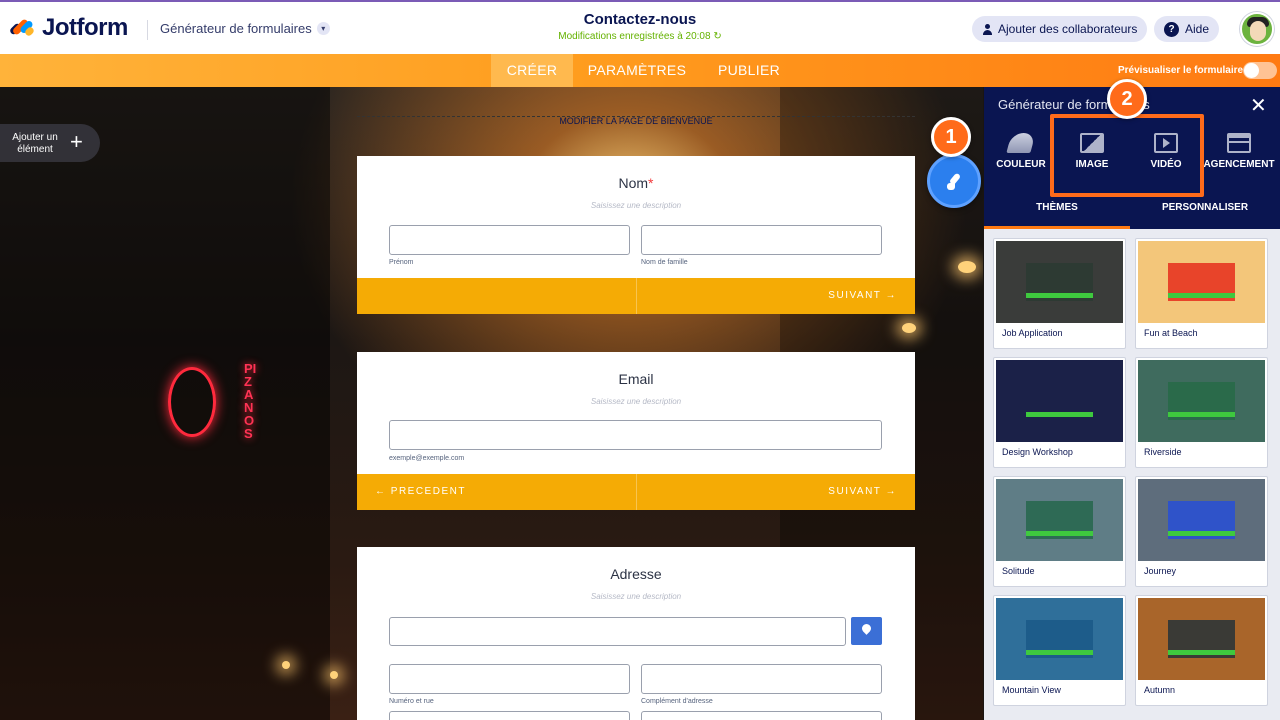  Describe the element at coordinates (617, 631) in the screenshot. I see `address-search-input` at that location.